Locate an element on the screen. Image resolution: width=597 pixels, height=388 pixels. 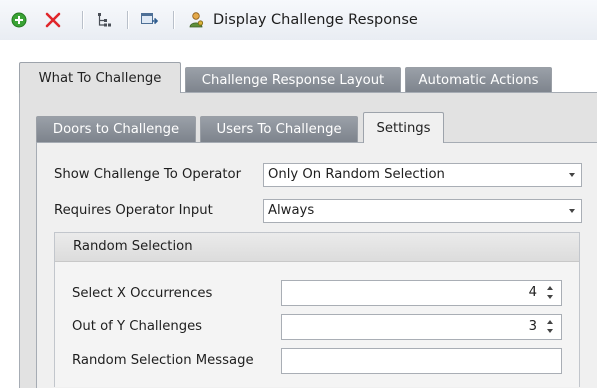
tab-users-to-challenge: Users To Challenge is located at coordinates (279, 129).